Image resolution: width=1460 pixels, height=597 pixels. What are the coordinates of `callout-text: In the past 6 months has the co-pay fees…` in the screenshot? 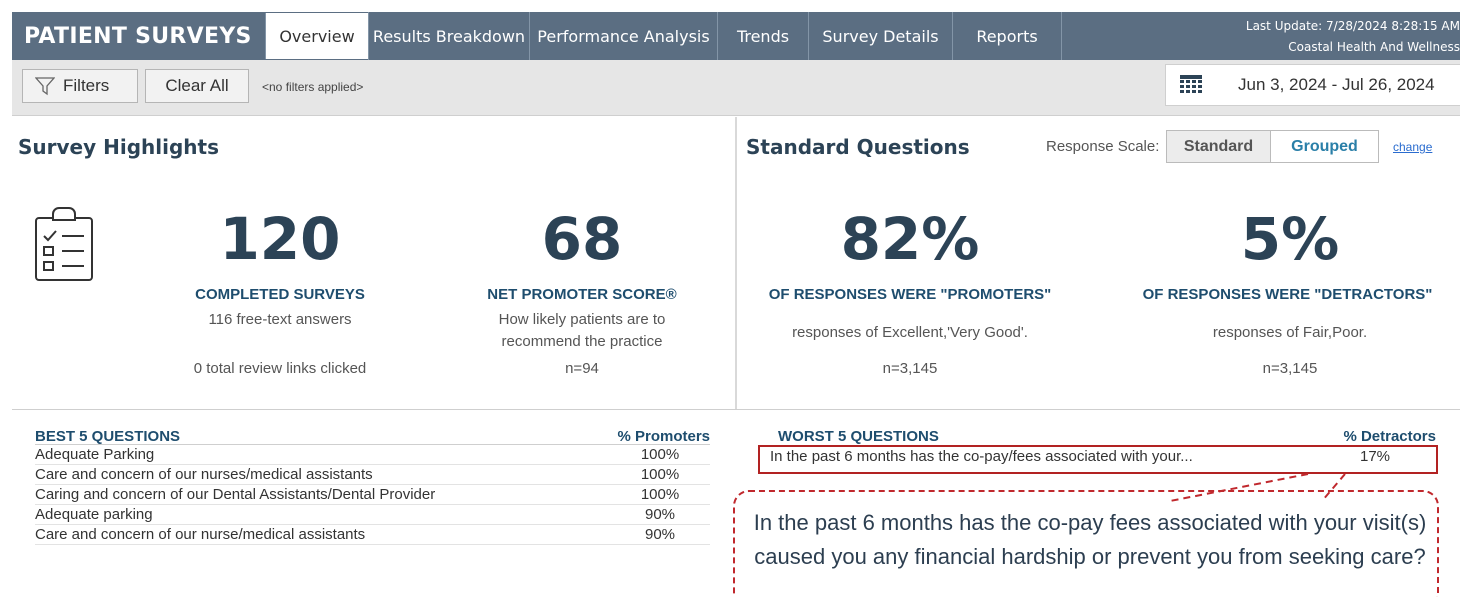 It's located at (1090, 539).